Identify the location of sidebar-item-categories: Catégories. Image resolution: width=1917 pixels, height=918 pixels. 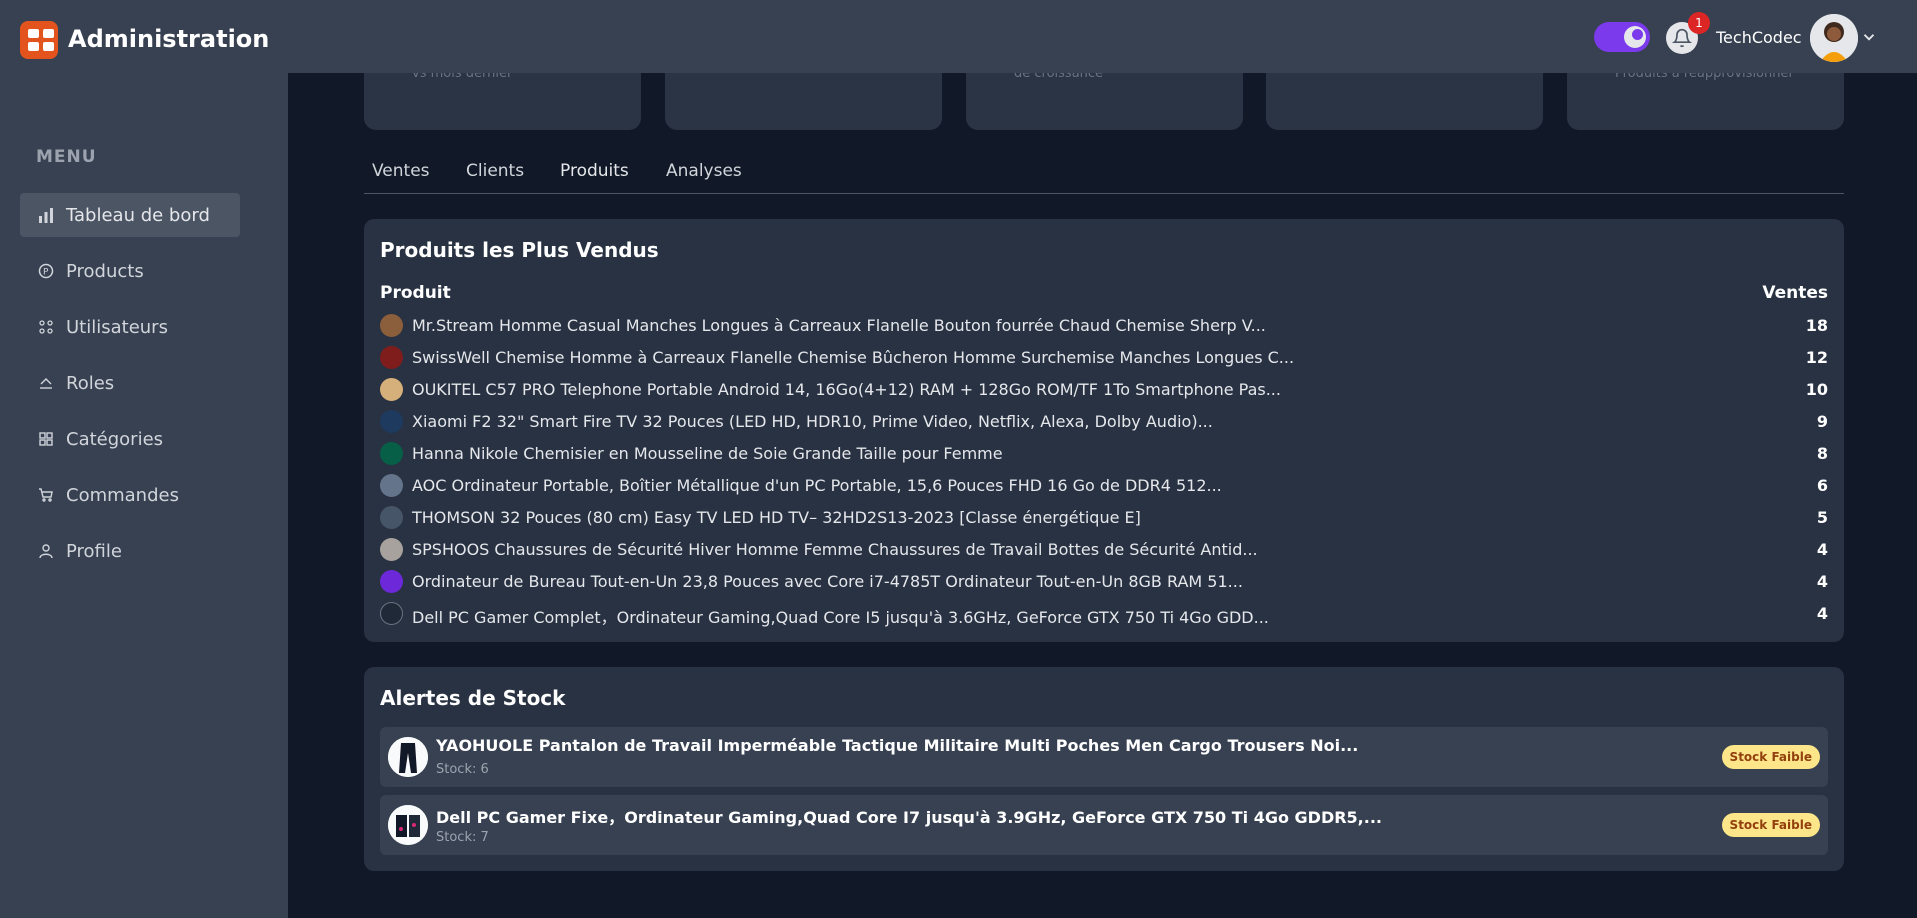
(130, 439).